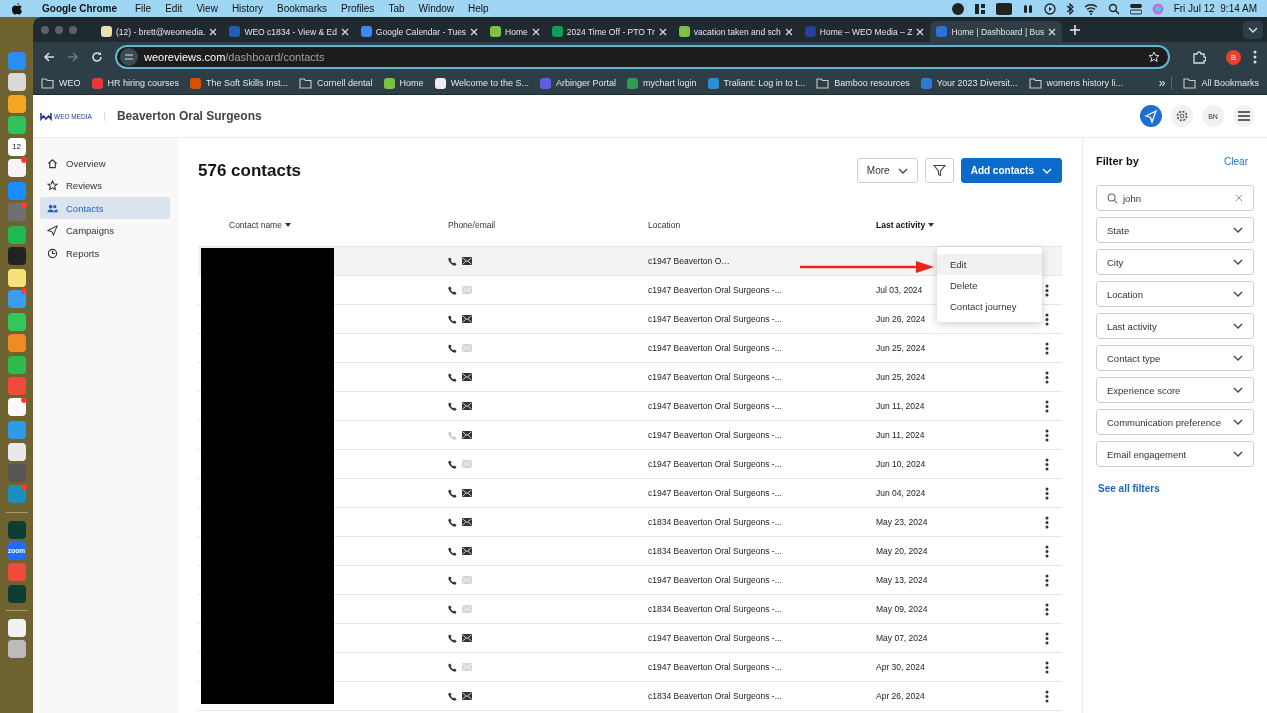 The height and width of the screenshot is (713, 1267). I want to click on nav-item: Reviews, so click(105, 185).